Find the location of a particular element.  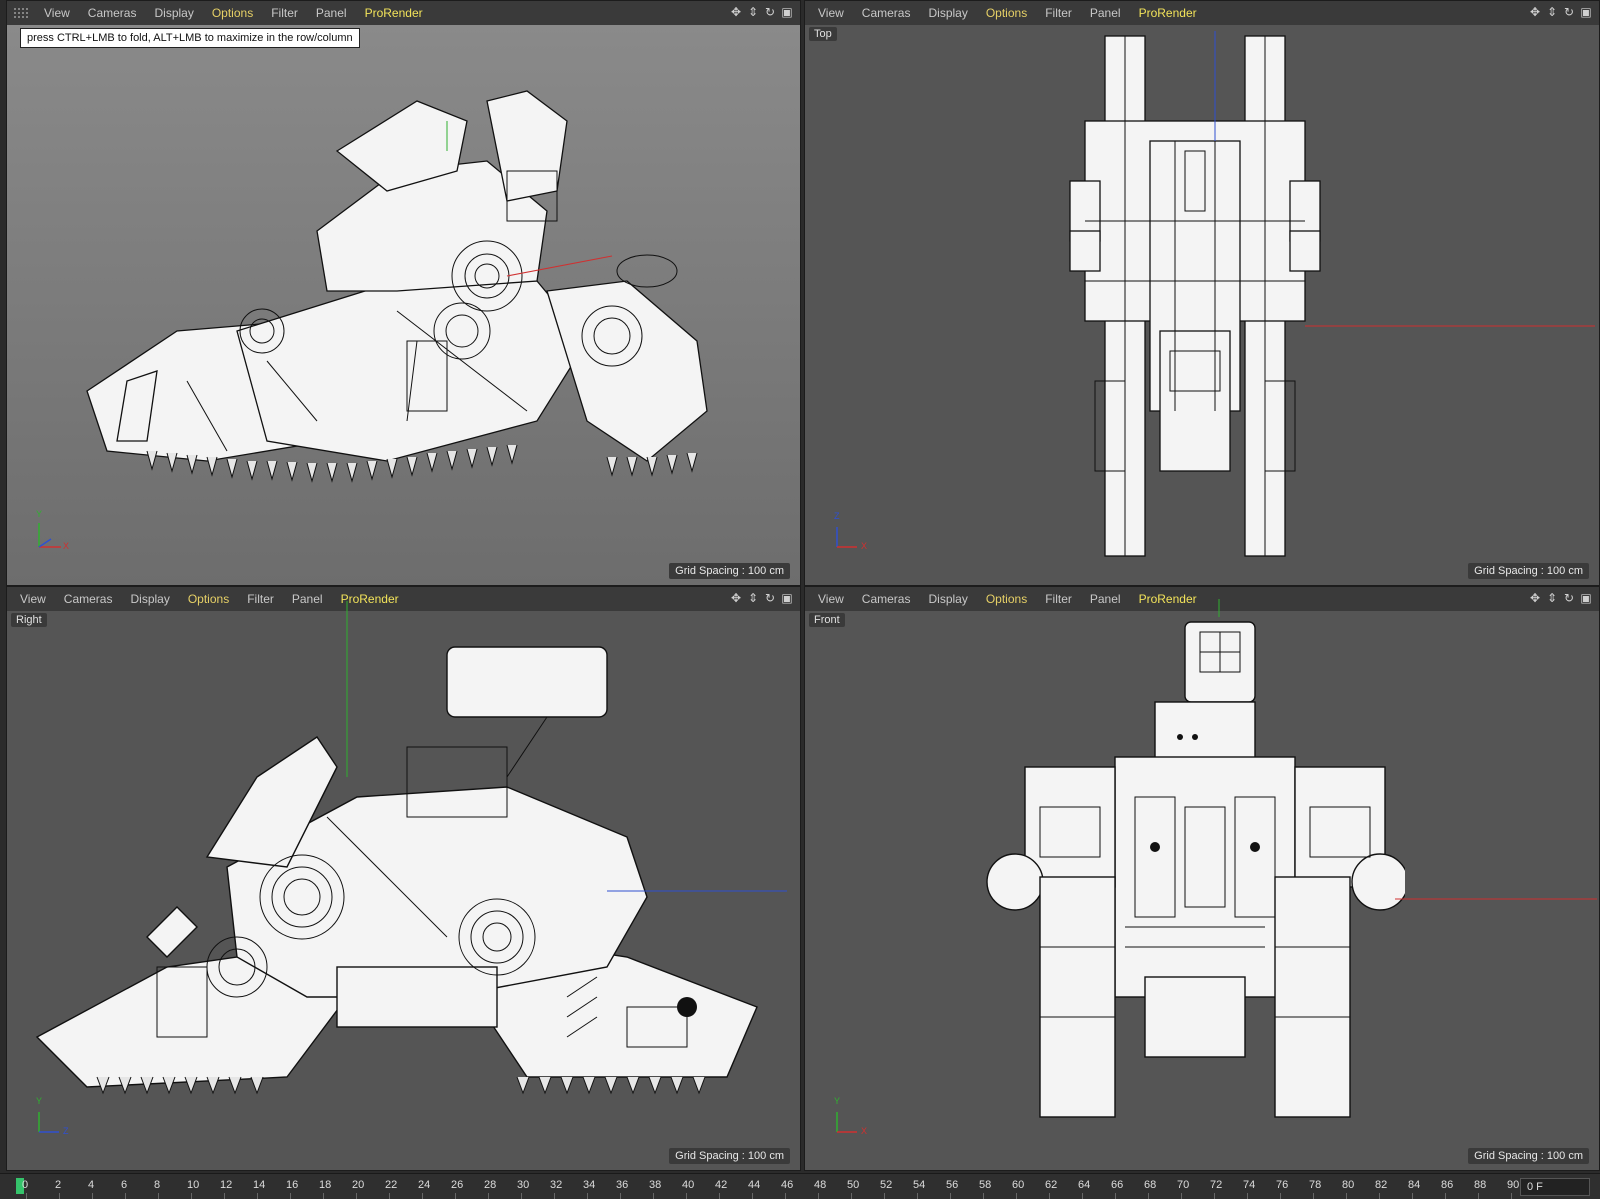

timeline-tick-label: 6 is located at coordinates (124, 1185).